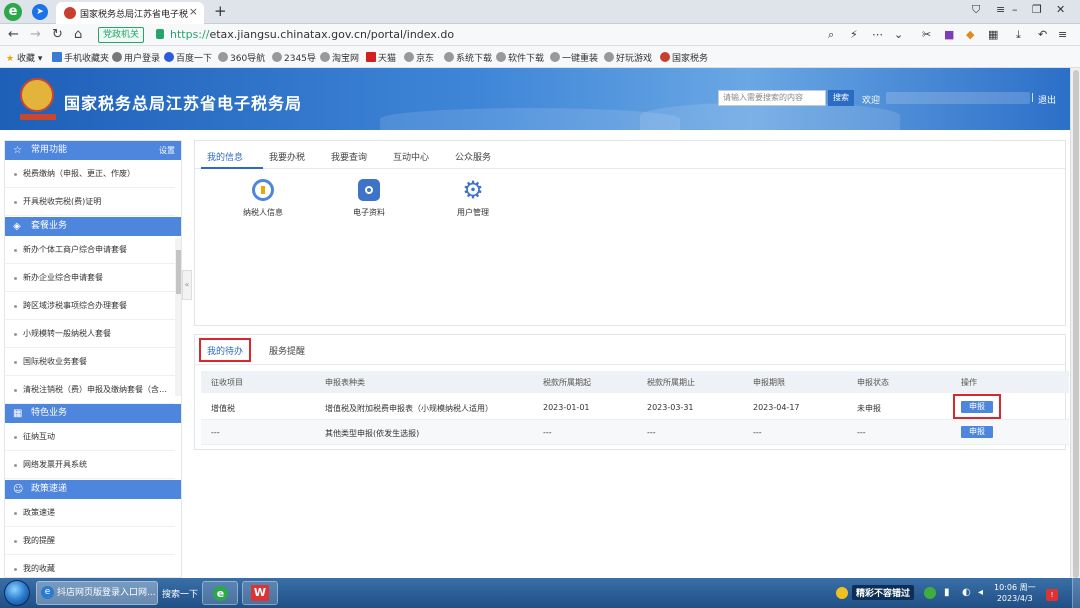 The width and height of the screenshot is (1080, 608). I want to click on forward-icon: →, so click(35, 34).